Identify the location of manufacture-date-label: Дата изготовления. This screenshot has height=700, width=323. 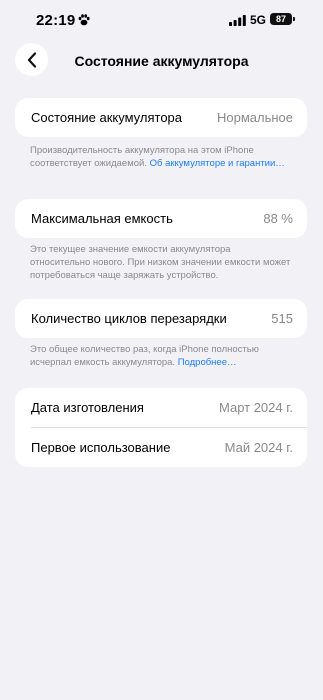
(87, 407).